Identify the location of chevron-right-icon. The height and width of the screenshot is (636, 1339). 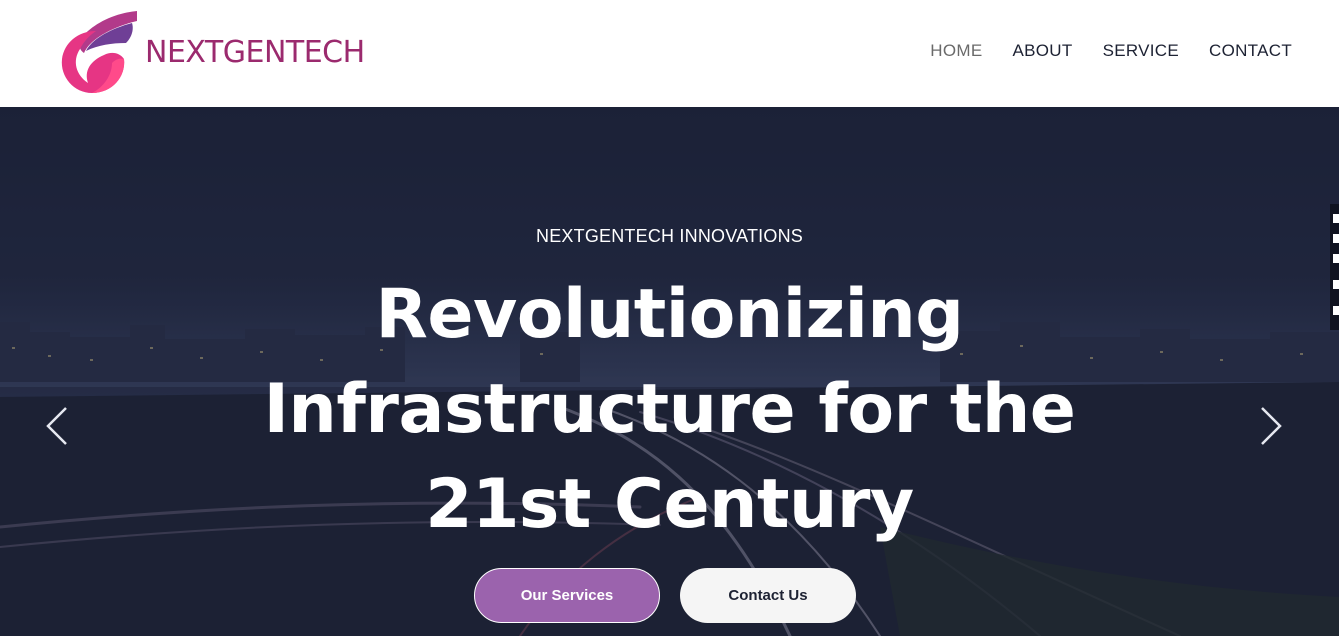
(1271, 426).